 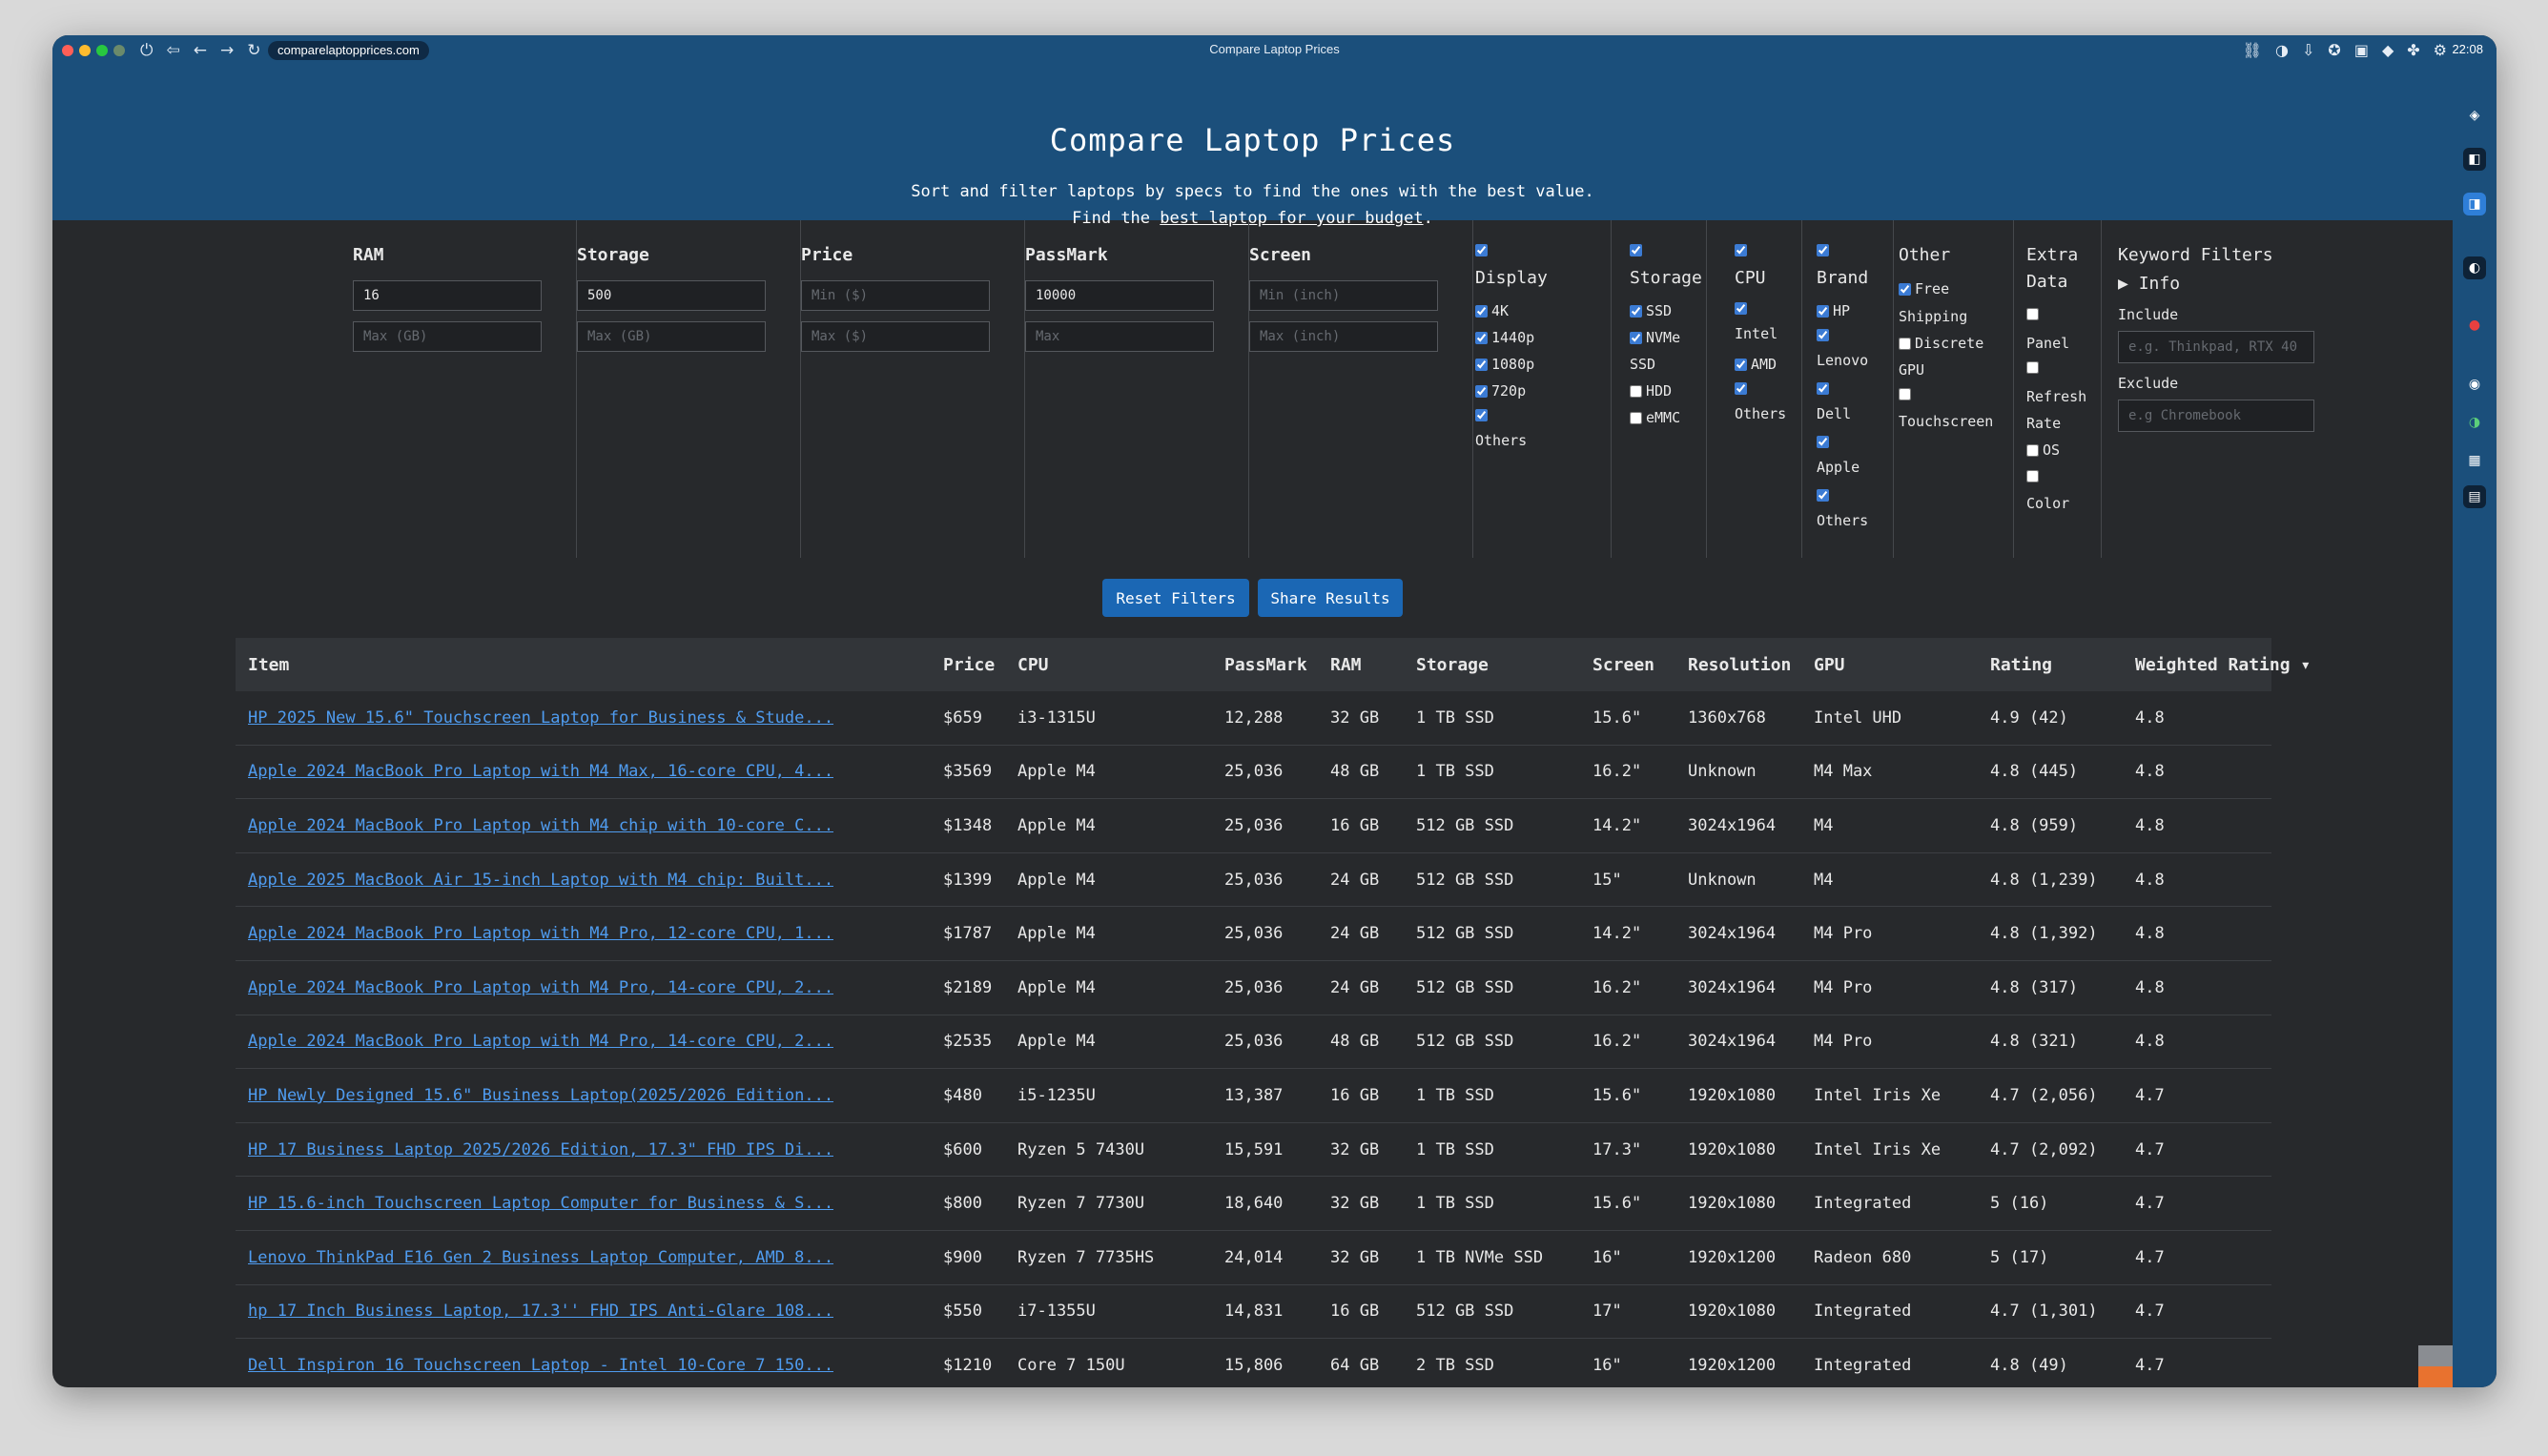 I want to click on brand-apple-checkbox, so click(x=1823, y=442).